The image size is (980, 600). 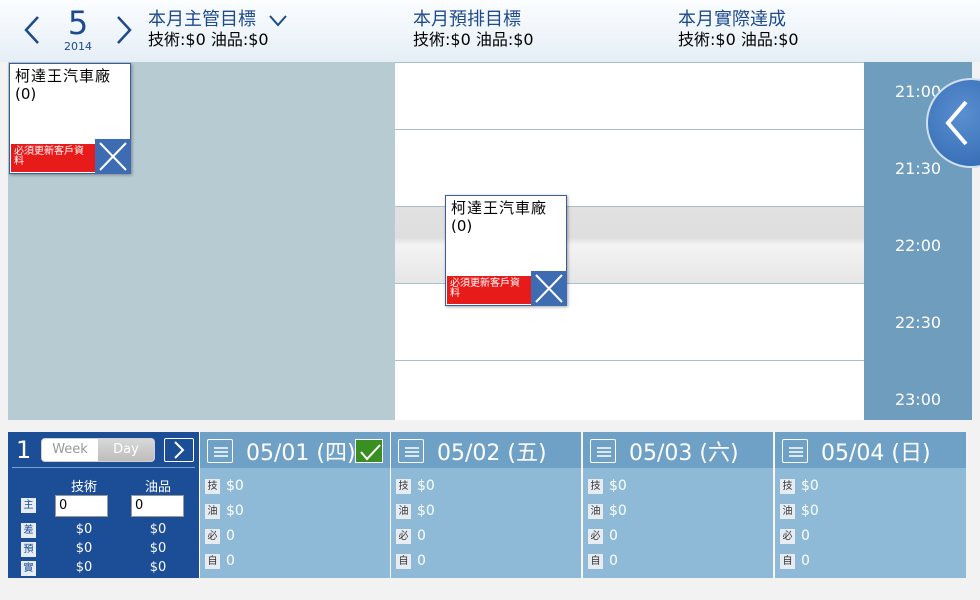 I want to click on oil-column-header: 油品, so click(x=158, y=487).